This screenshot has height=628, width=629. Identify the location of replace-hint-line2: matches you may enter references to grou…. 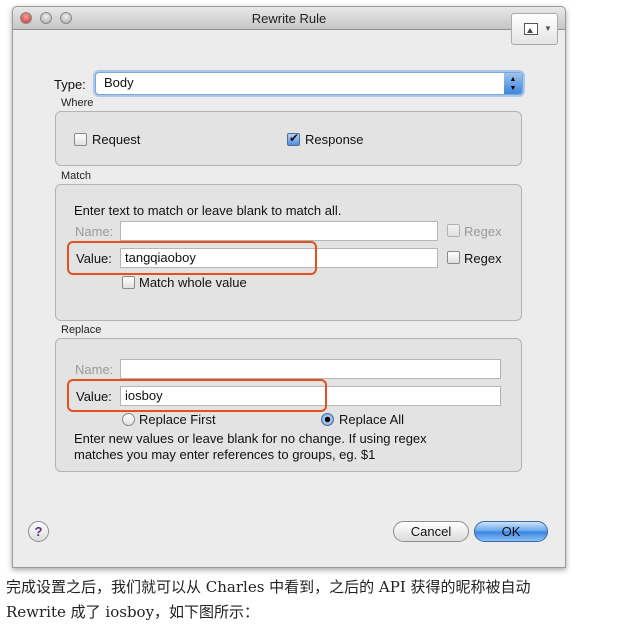
(225, 454).